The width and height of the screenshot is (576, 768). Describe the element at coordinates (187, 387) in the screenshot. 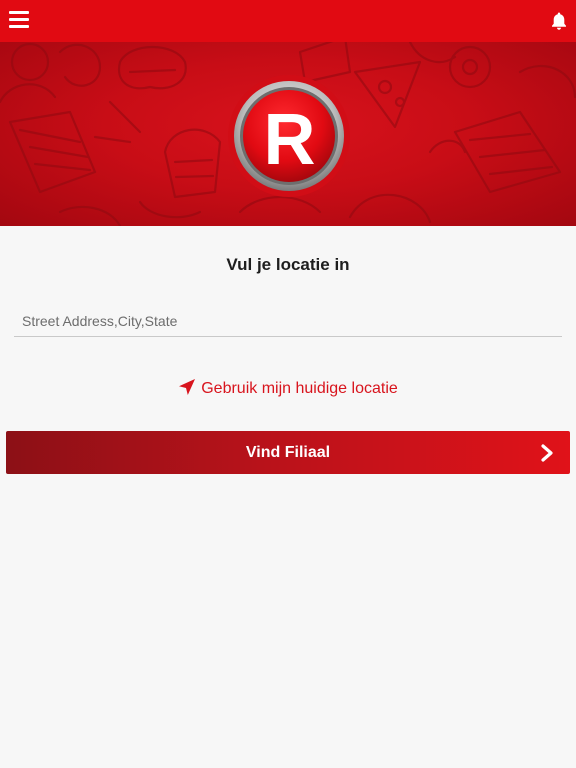

I see `location-arrow-icon` at that location.